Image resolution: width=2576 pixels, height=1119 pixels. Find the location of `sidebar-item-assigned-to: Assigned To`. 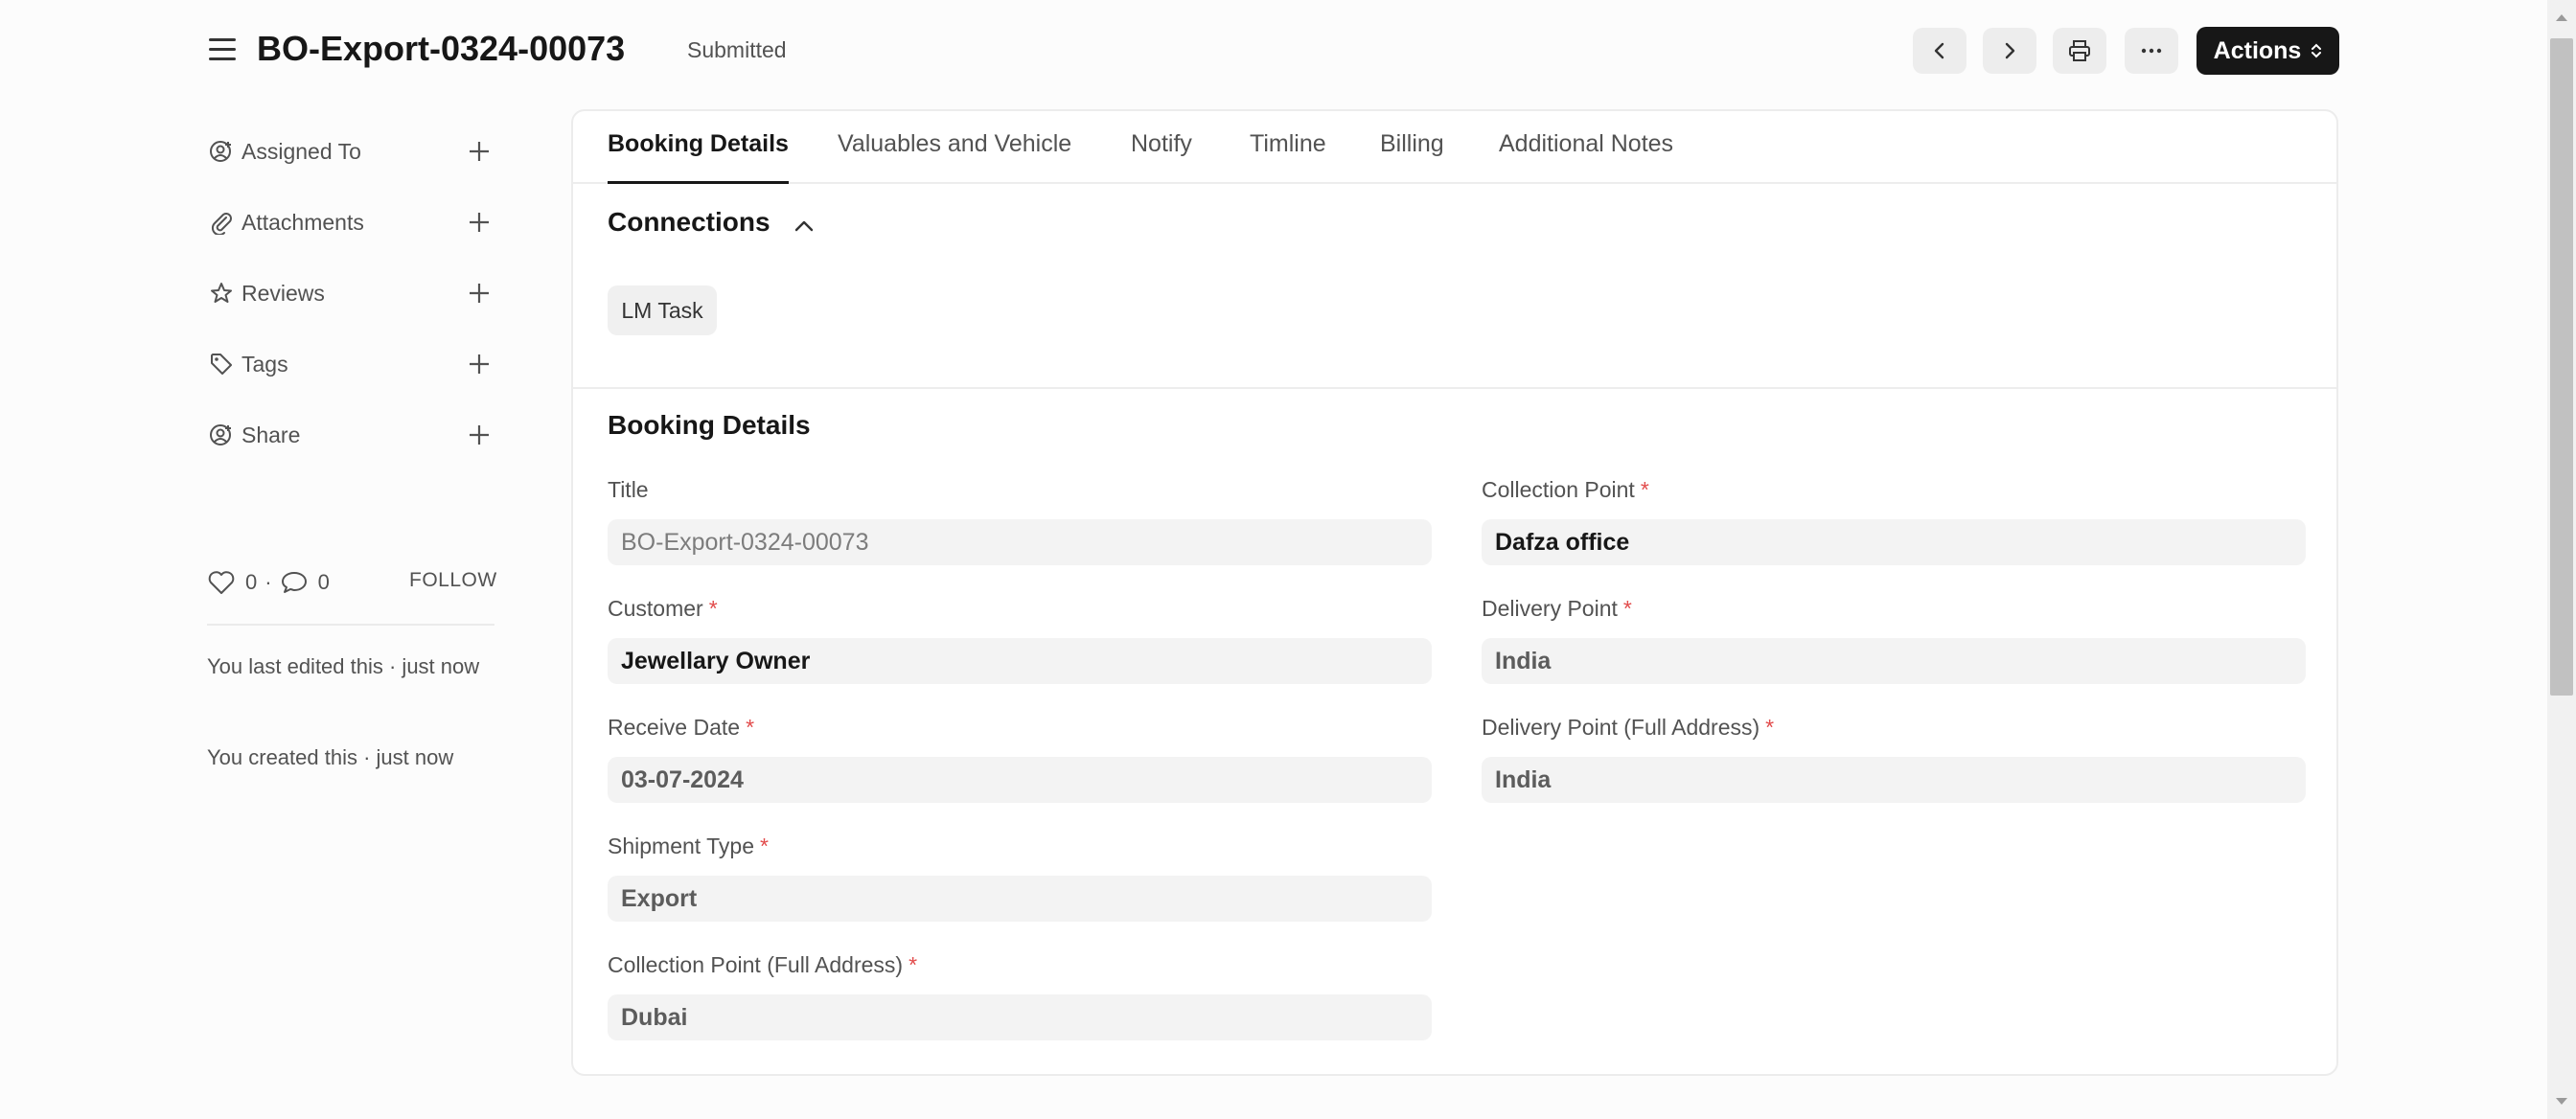

sidebar-item-assigned-to: Assigned To is located at coordinates (350, 151).